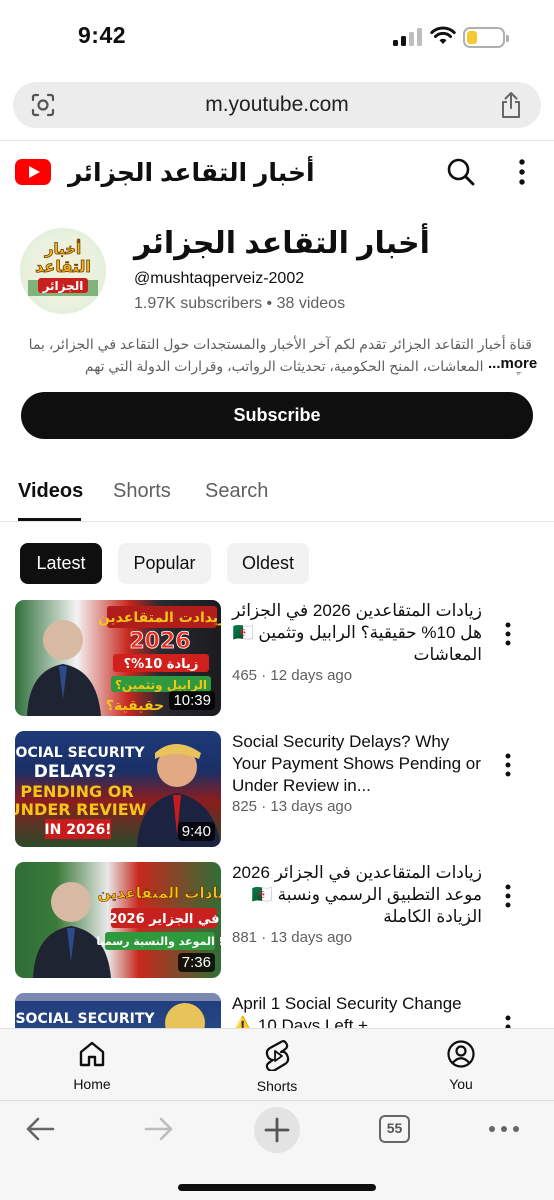  Describe the element at coordinates (49, 519) in the screenshot. I see `tab-active-indicator` at that location.